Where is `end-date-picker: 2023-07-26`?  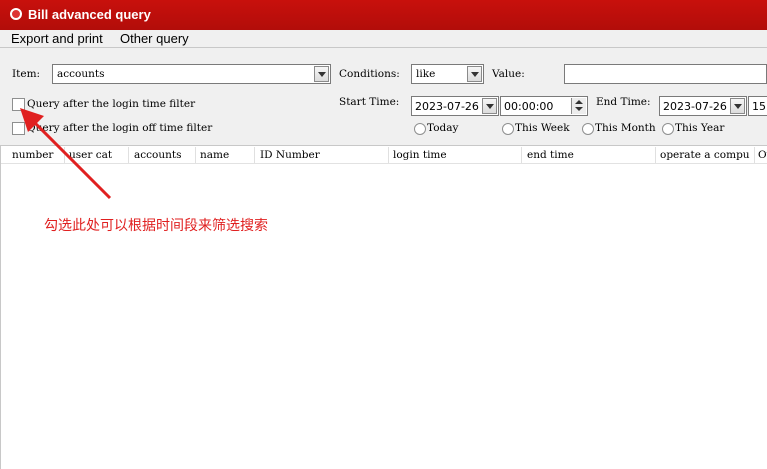
end-date-picker: 2023-07-26 is located at coordinates (703, 106).